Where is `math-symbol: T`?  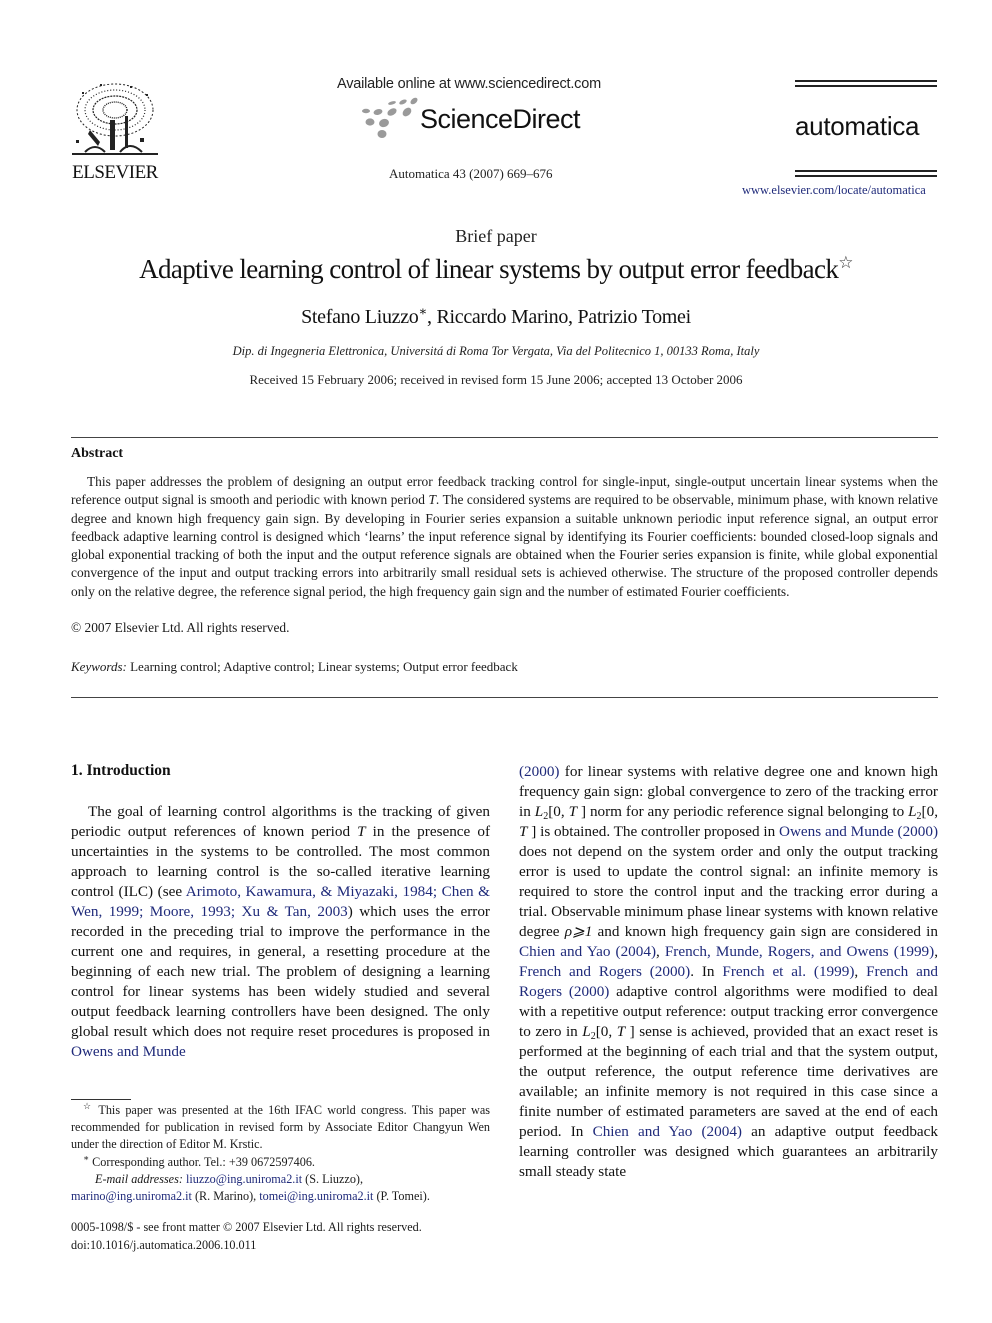 math-symbol: T is located at coordinates (361, 831).